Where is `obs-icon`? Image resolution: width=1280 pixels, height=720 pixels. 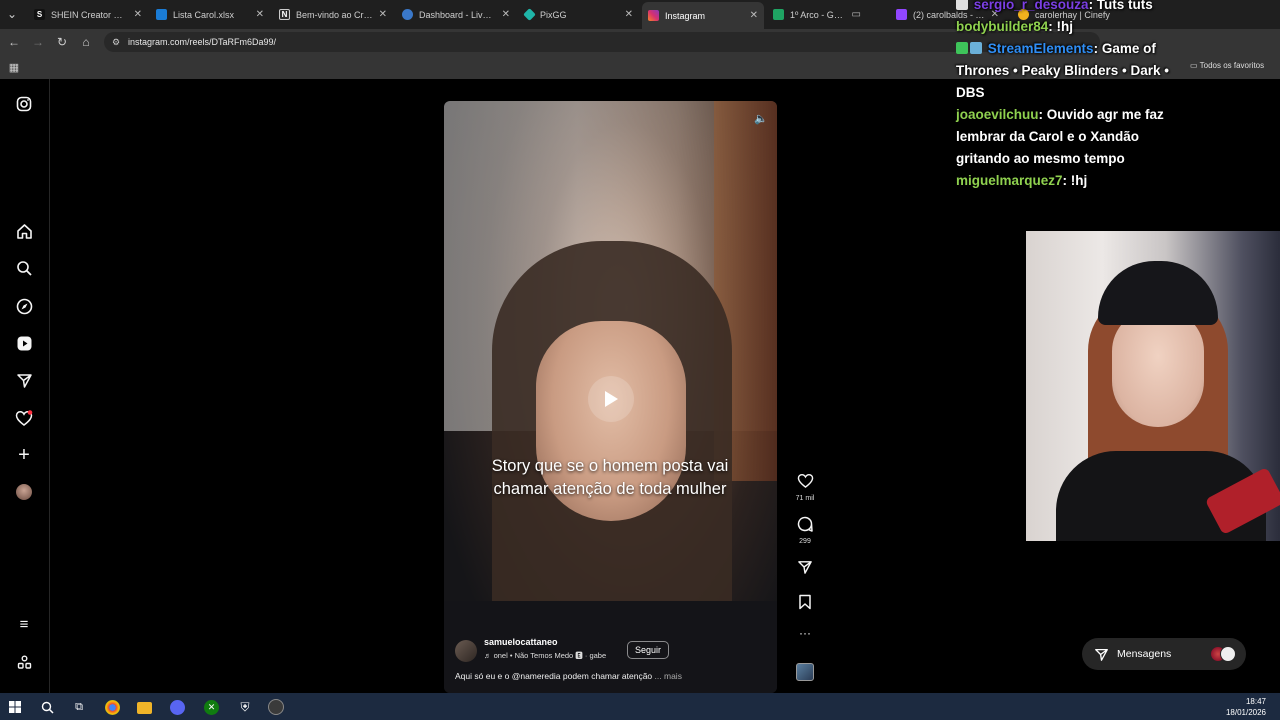 obs-icon is located at coordinates (276, 707).